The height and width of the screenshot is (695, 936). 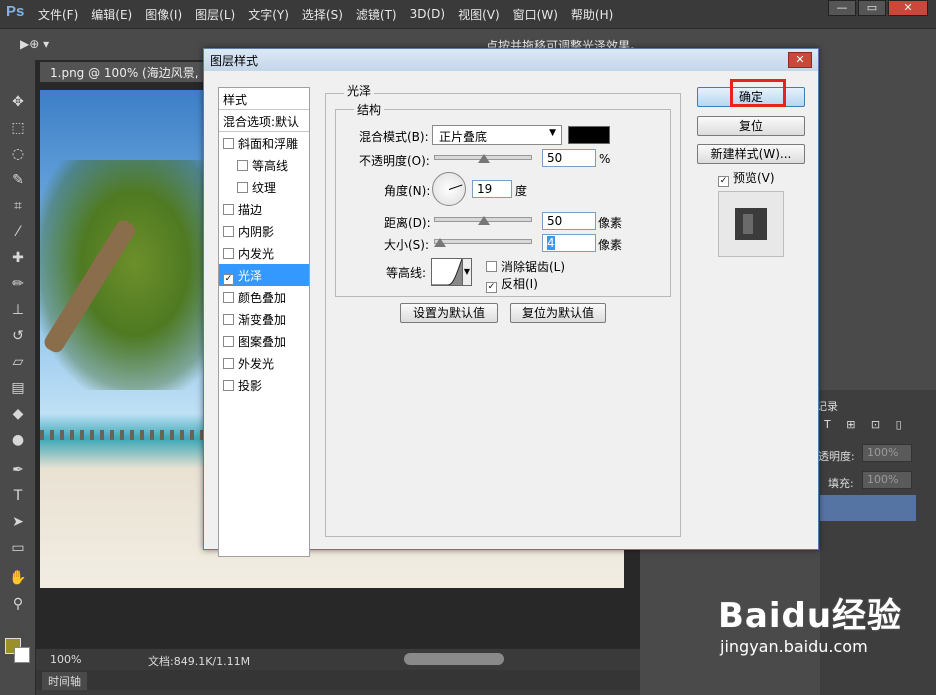 What do you see at coordinates (18, 578) in the screenshot?
I see `hand-tool-icon: ✋` at bounding box center [18, 578].